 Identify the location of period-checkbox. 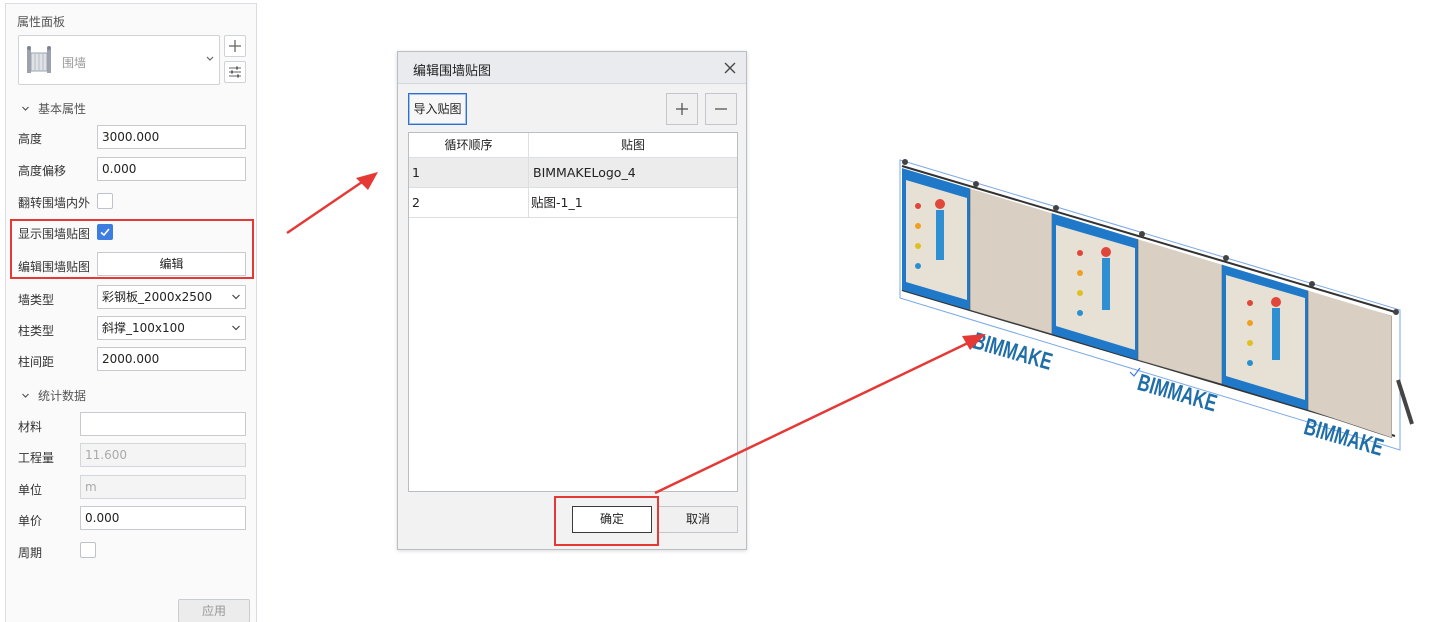
(88, 550).